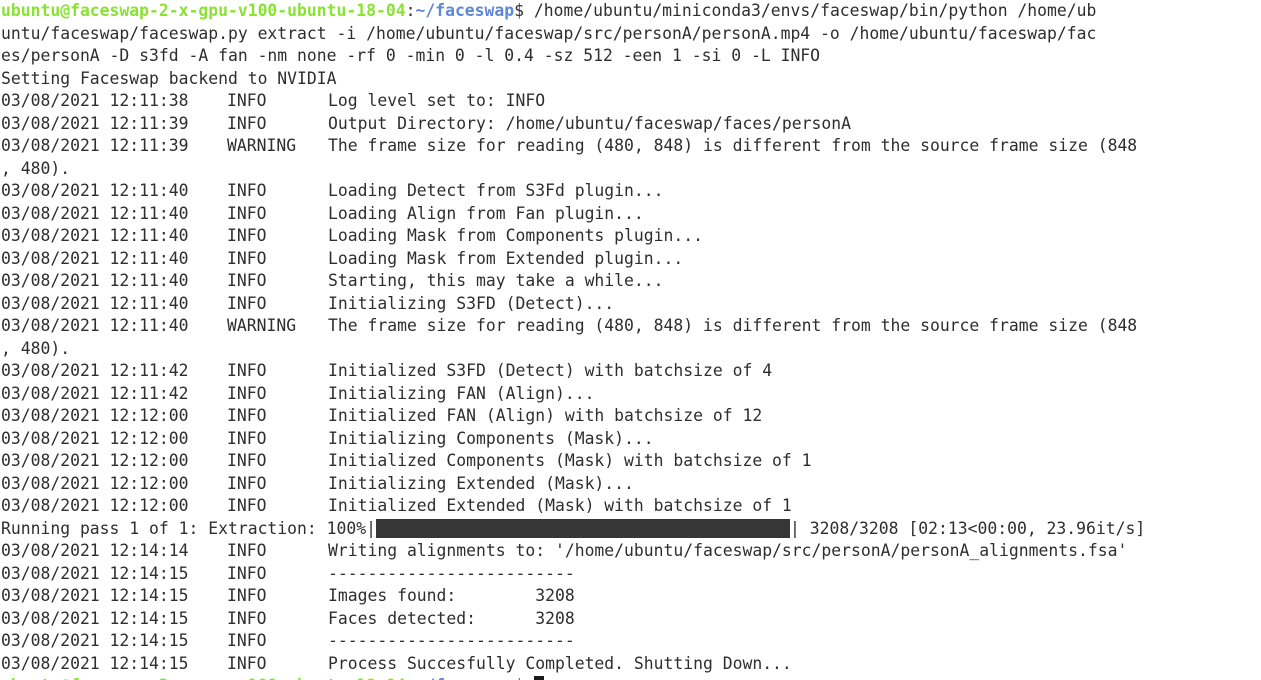 The width and height of the screenshot is (1261, 680). Describe the element at coordinates (465, 10) in the screenshot. I see `prompt-path: ~/faceswap` at that location.